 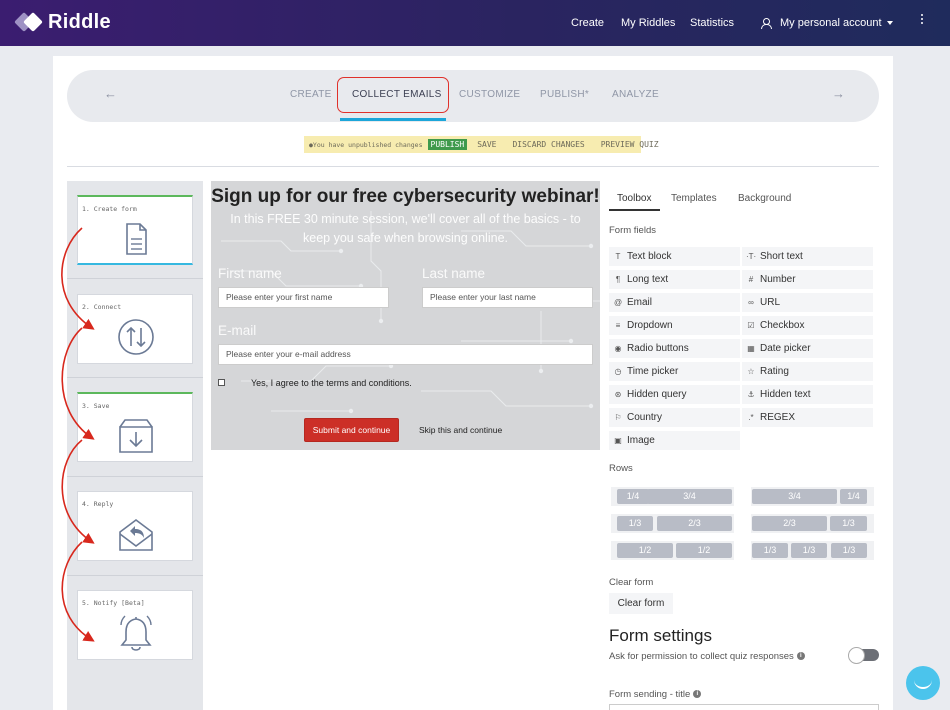 I want to click on user-icon, so click(x=766, y=23).